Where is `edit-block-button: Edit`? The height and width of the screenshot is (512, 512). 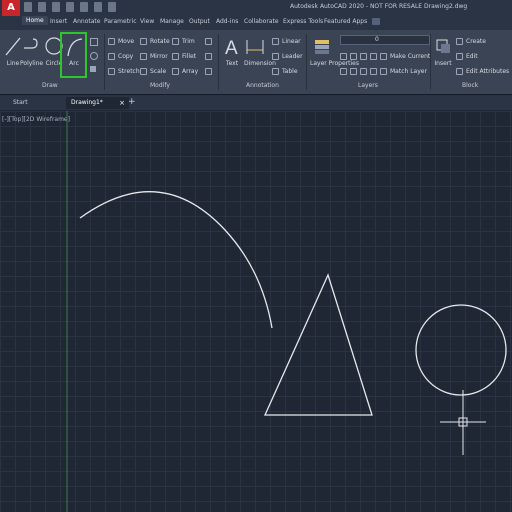 edit-block-button: Edit is located at coordinates (467, 56).